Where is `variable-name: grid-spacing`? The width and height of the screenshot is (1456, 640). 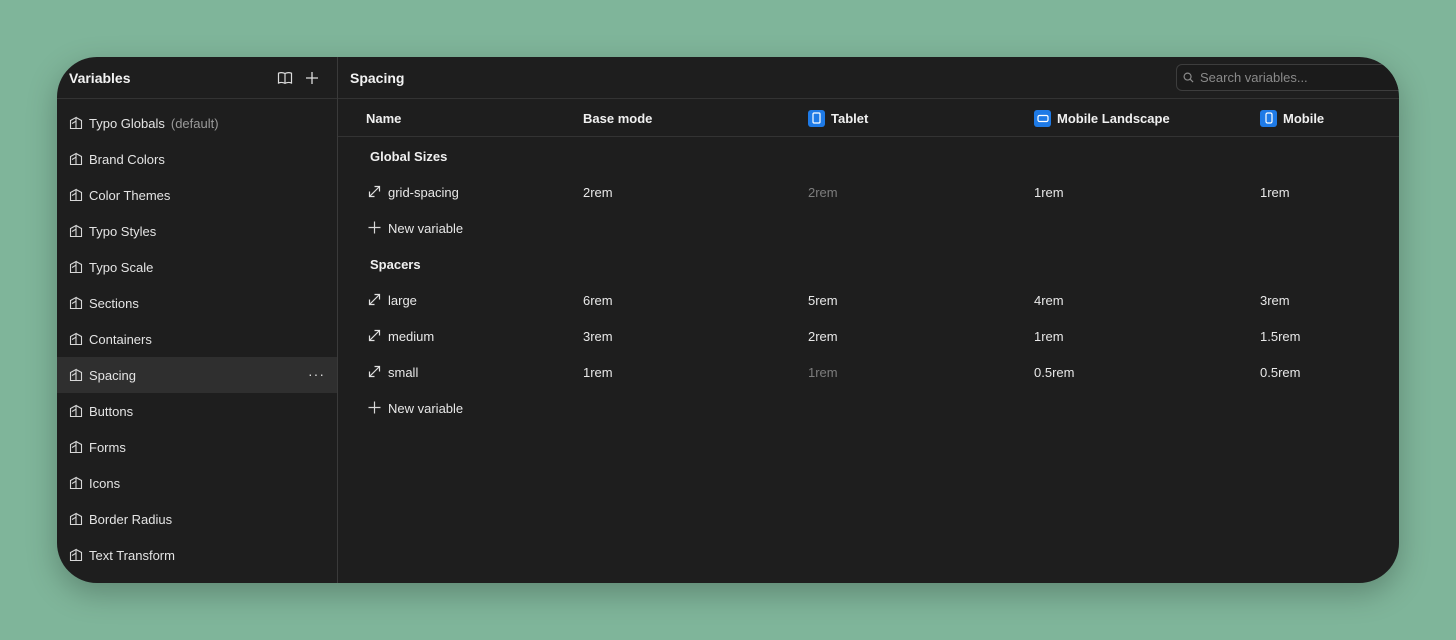 variable-name: grid-spacing is located at coordinates (423, 192).